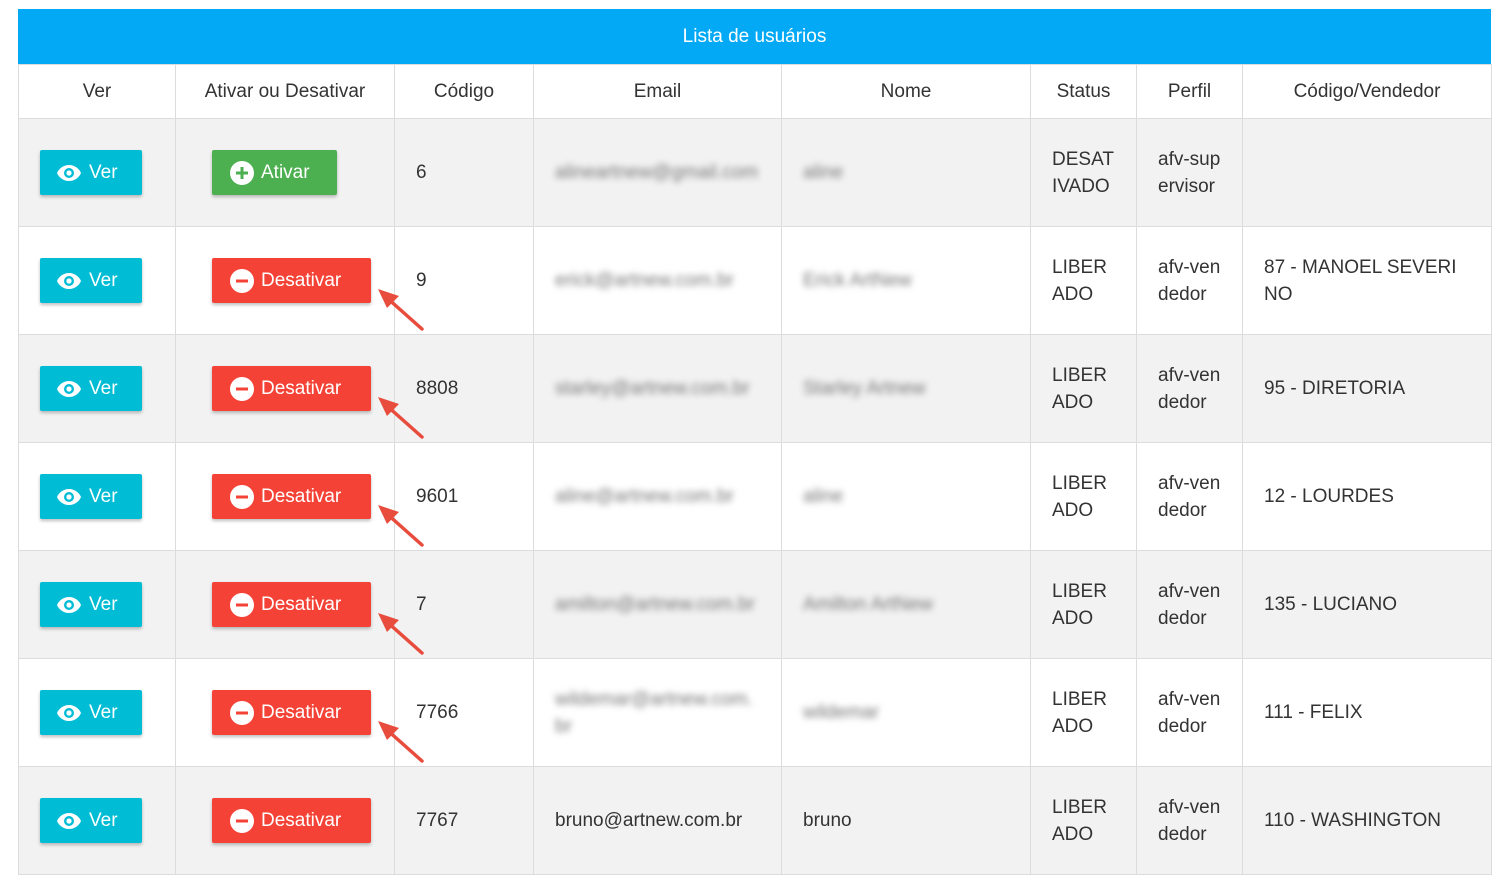 The height and width of the screenshot is (875, 1495). What do you see at coordinates (1367, 820) in the screenshot?
I see `cell-codigo-vendedor: 110 - WASHINGTON` at bounding box center [1367, 820].